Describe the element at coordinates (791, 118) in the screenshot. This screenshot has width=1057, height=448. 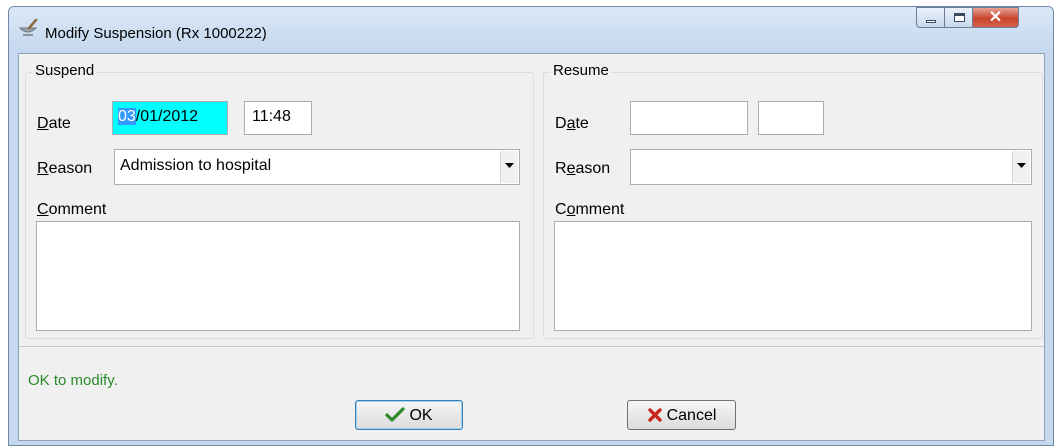
I see `resume-time-field` at that location.